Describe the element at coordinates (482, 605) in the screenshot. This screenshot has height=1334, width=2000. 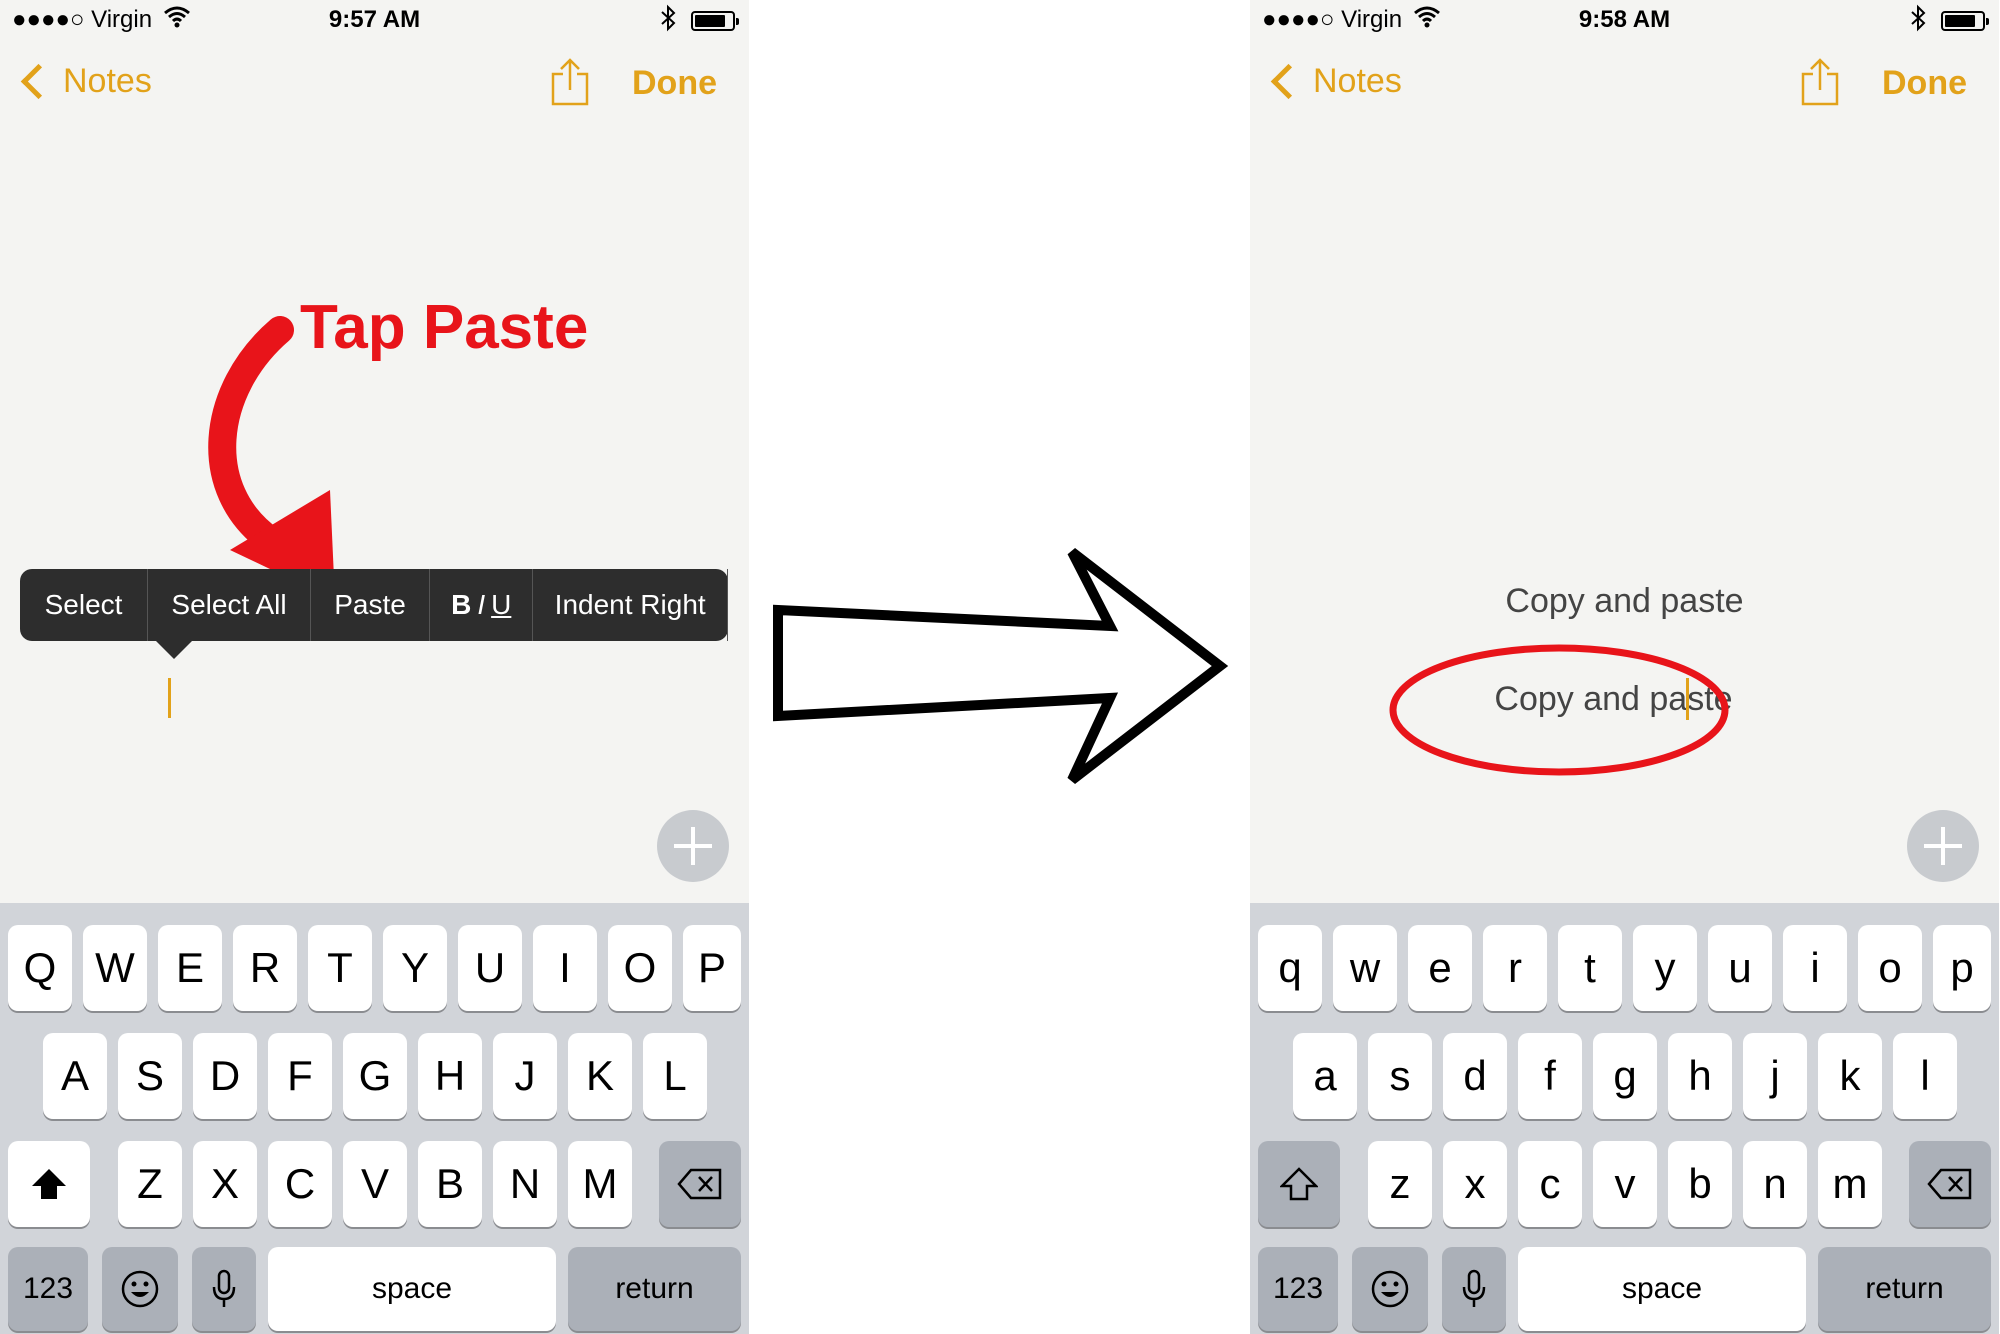
I see `biu-menu-item: BIU` at that location.